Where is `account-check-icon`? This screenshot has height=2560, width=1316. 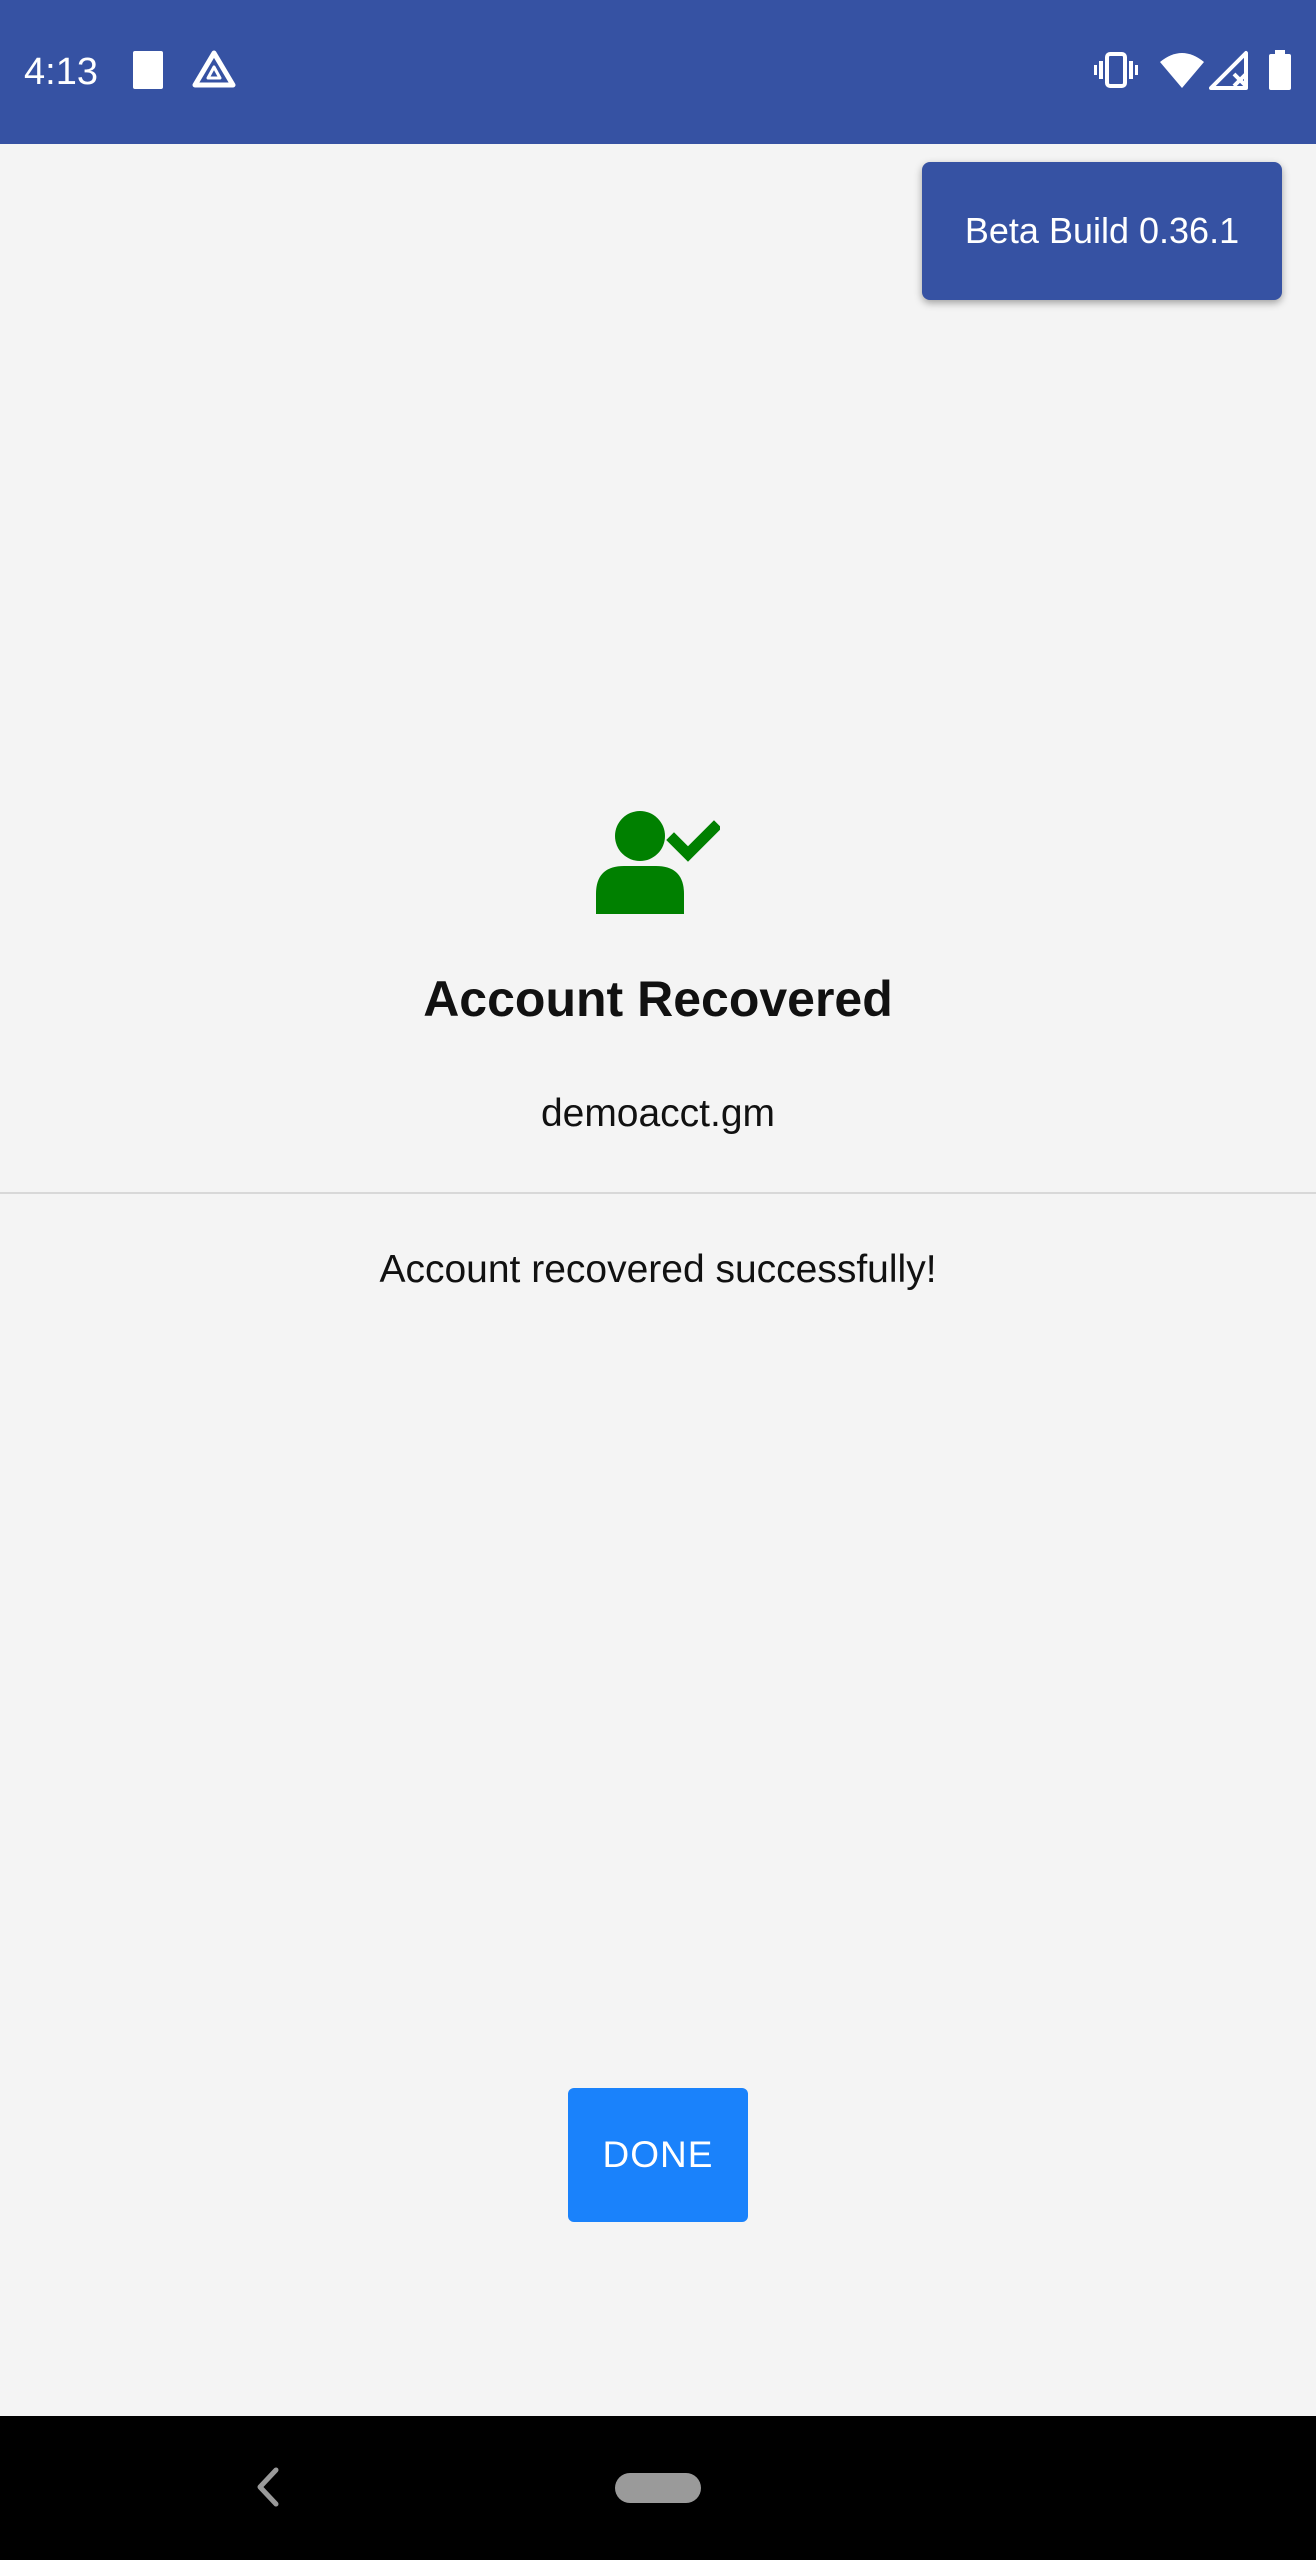
account-check-icon is located at coordinates (659, 862).